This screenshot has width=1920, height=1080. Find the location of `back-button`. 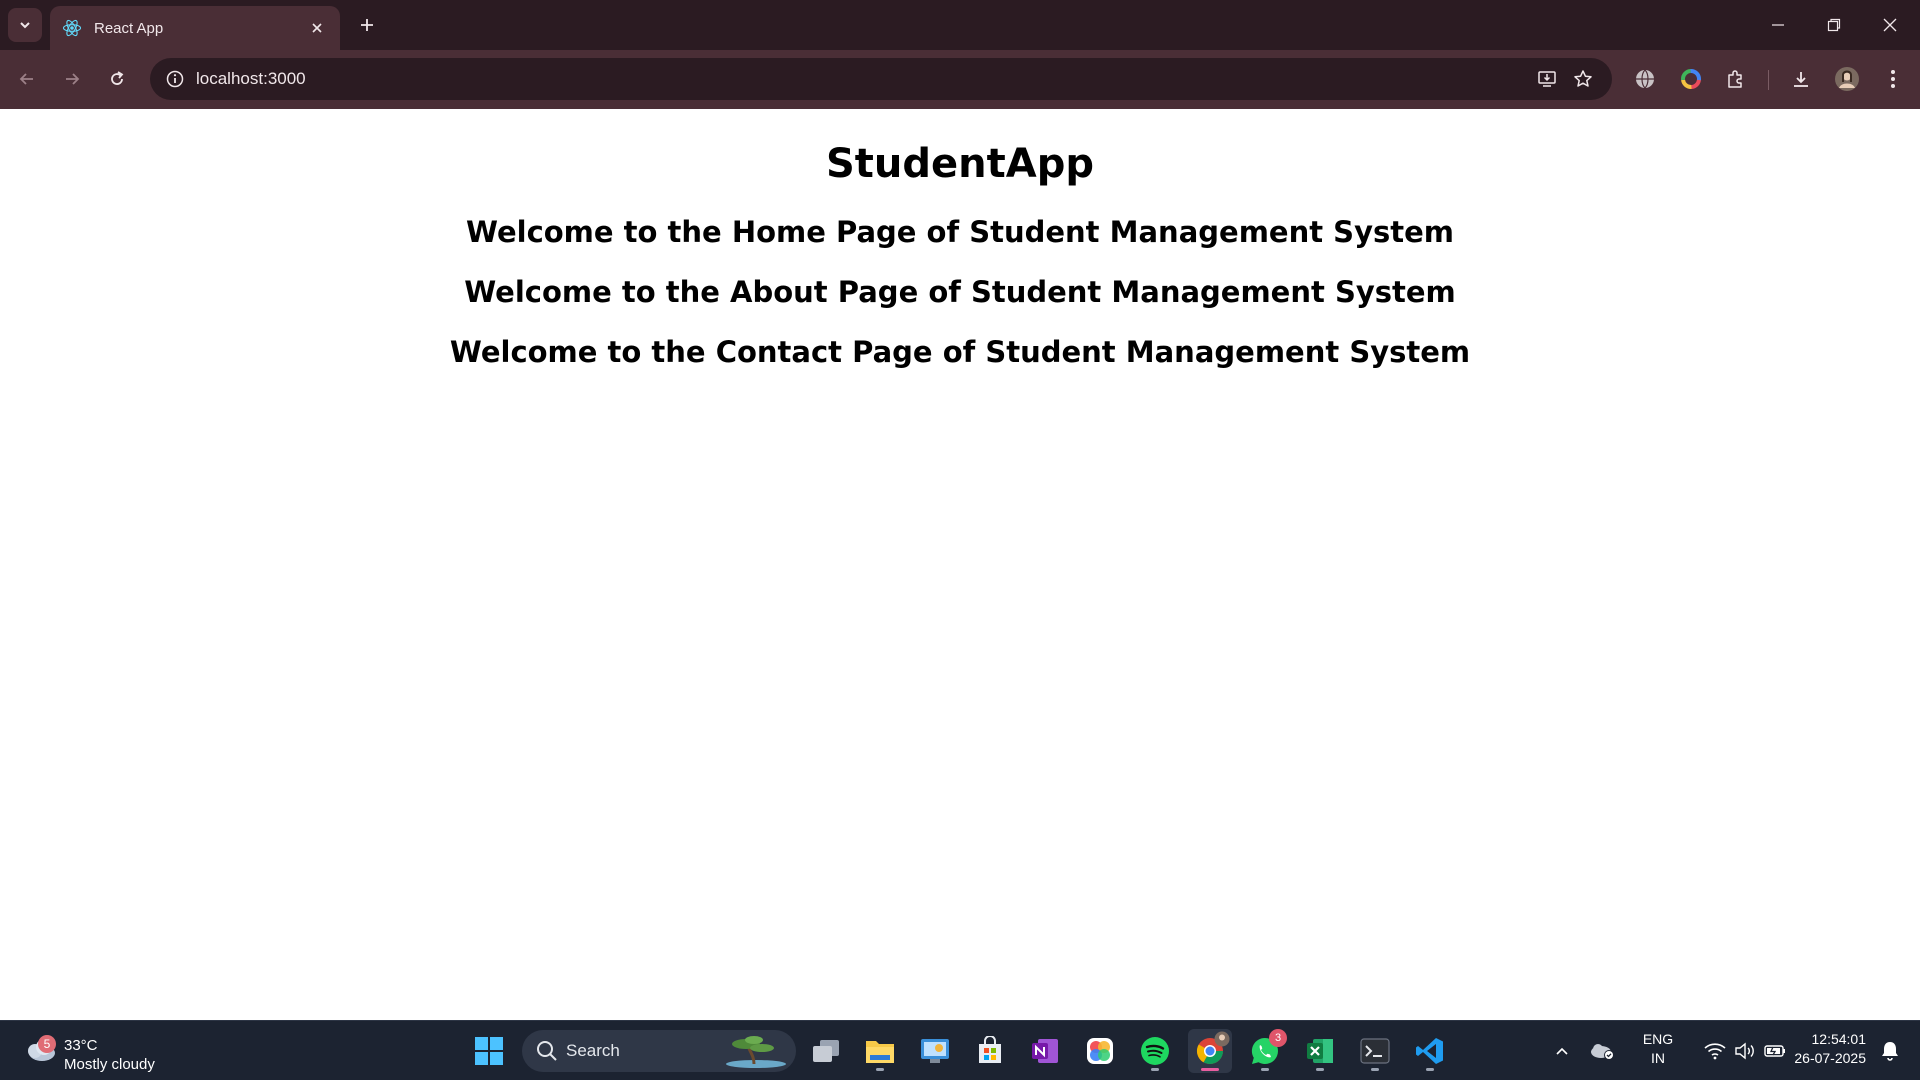

back-button is located at coordinates (27, 79).